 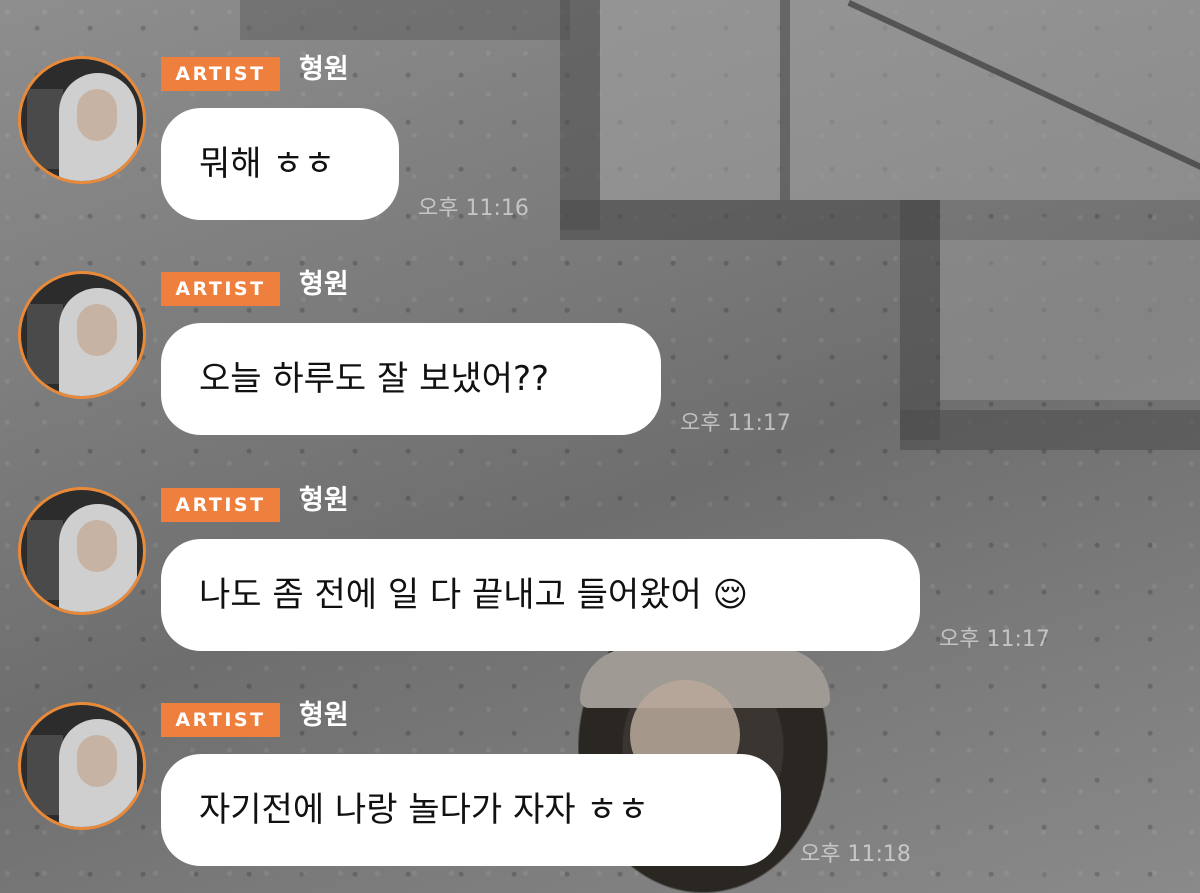 What do you see at coordinates (473, 208) in the screenshot?
I see `message-time: 오후 11:16` at bounding box center [473, 208].